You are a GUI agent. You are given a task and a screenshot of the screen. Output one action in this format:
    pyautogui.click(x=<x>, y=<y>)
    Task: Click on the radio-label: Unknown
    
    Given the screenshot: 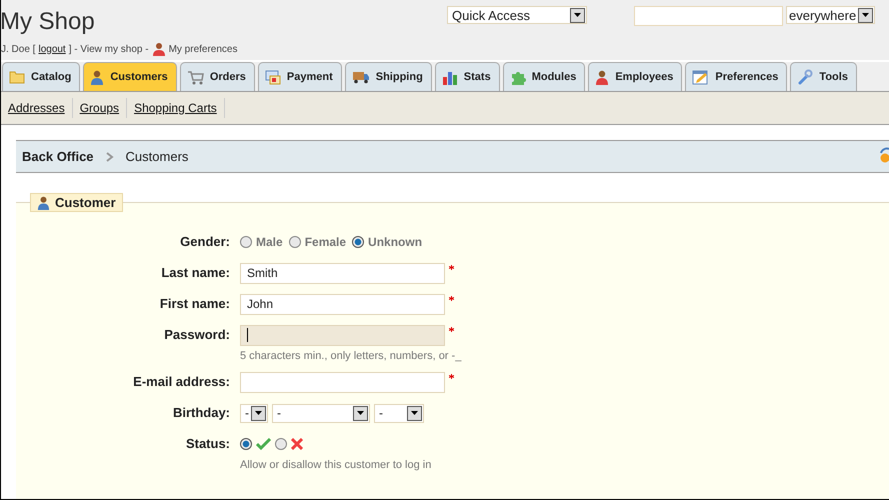 What is the action you would take?
    pyautogui.click(x=395, y=242)
    